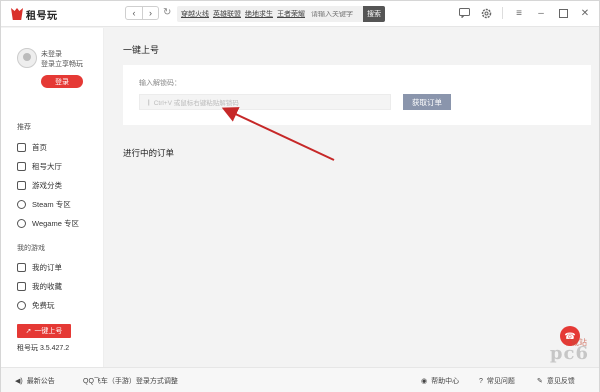 This screenshot has width=600, height=392. Describe the element at coordinates (28, 331) in the screenshot. I see `rocket-icon: ➚` at that location.